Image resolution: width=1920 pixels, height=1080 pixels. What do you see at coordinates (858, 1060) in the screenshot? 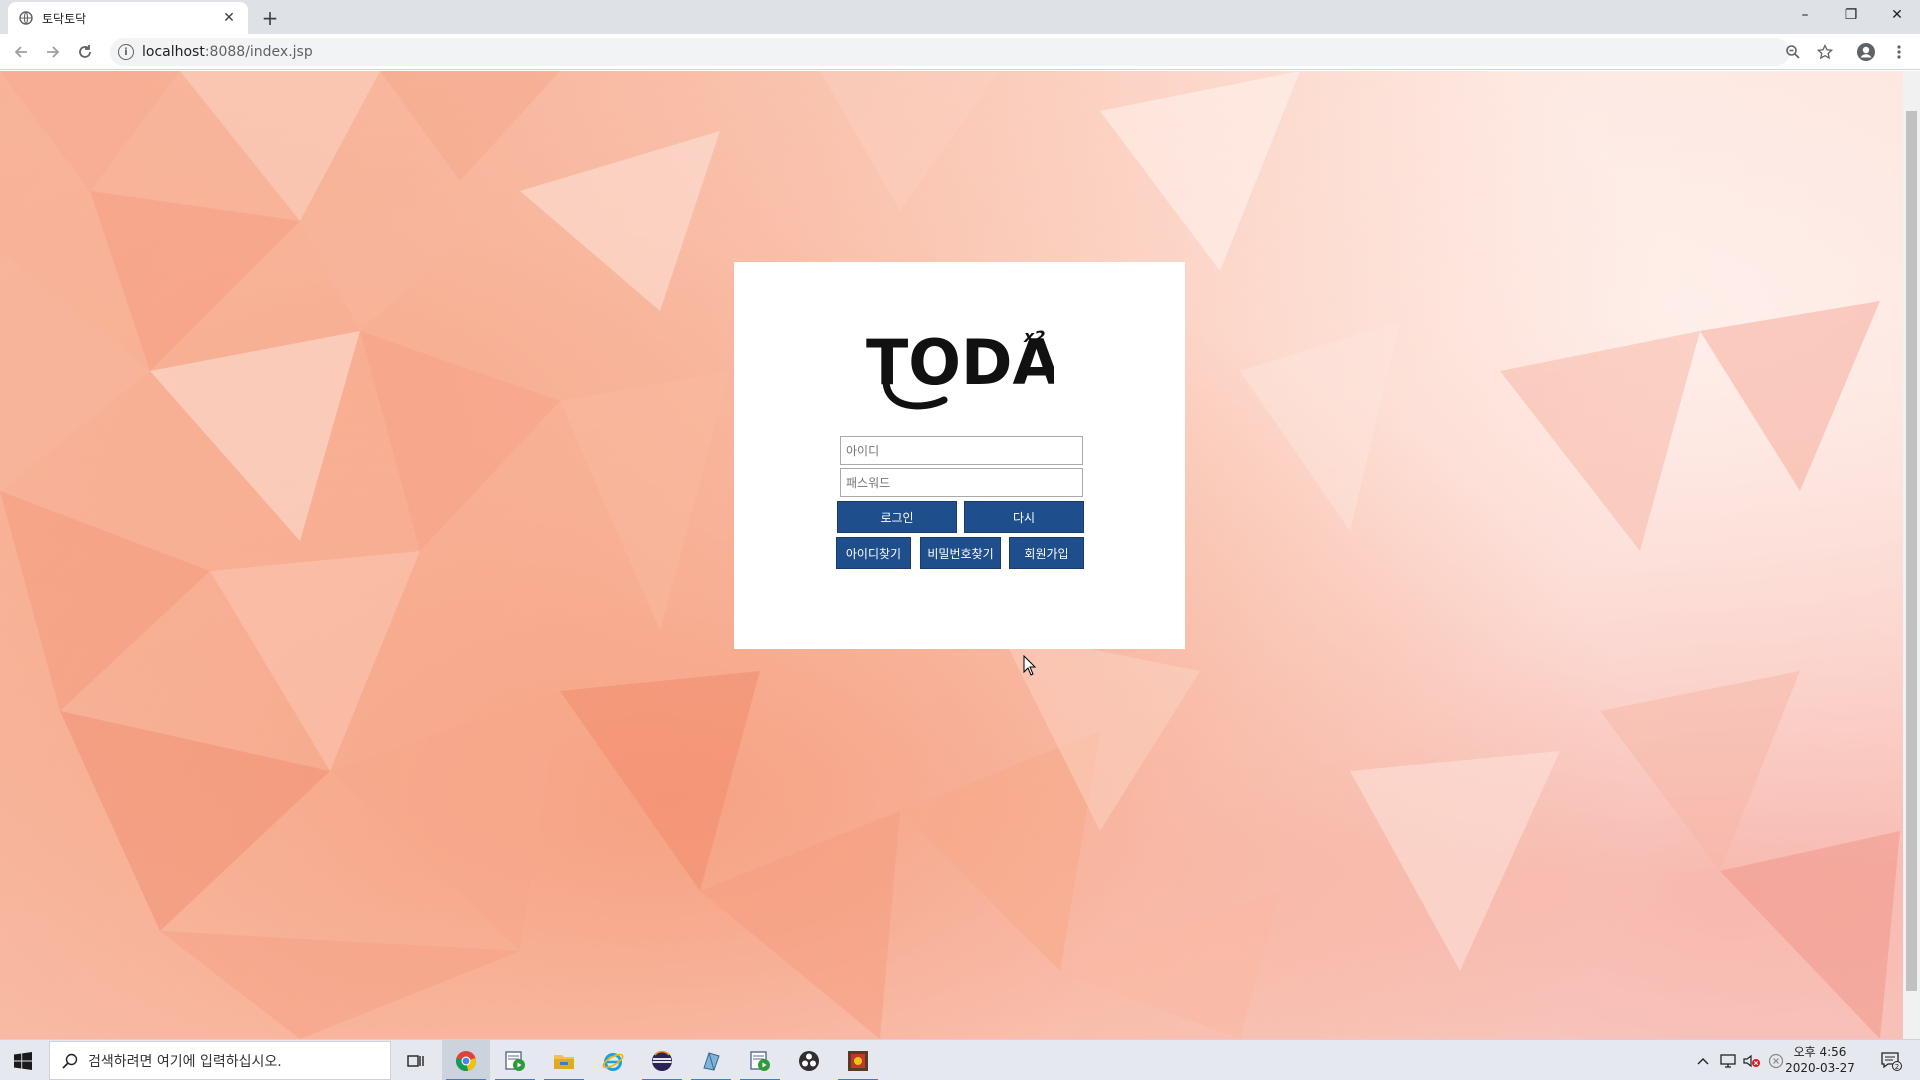
I see `game-app-icon` at bounding box center [858, 1060].